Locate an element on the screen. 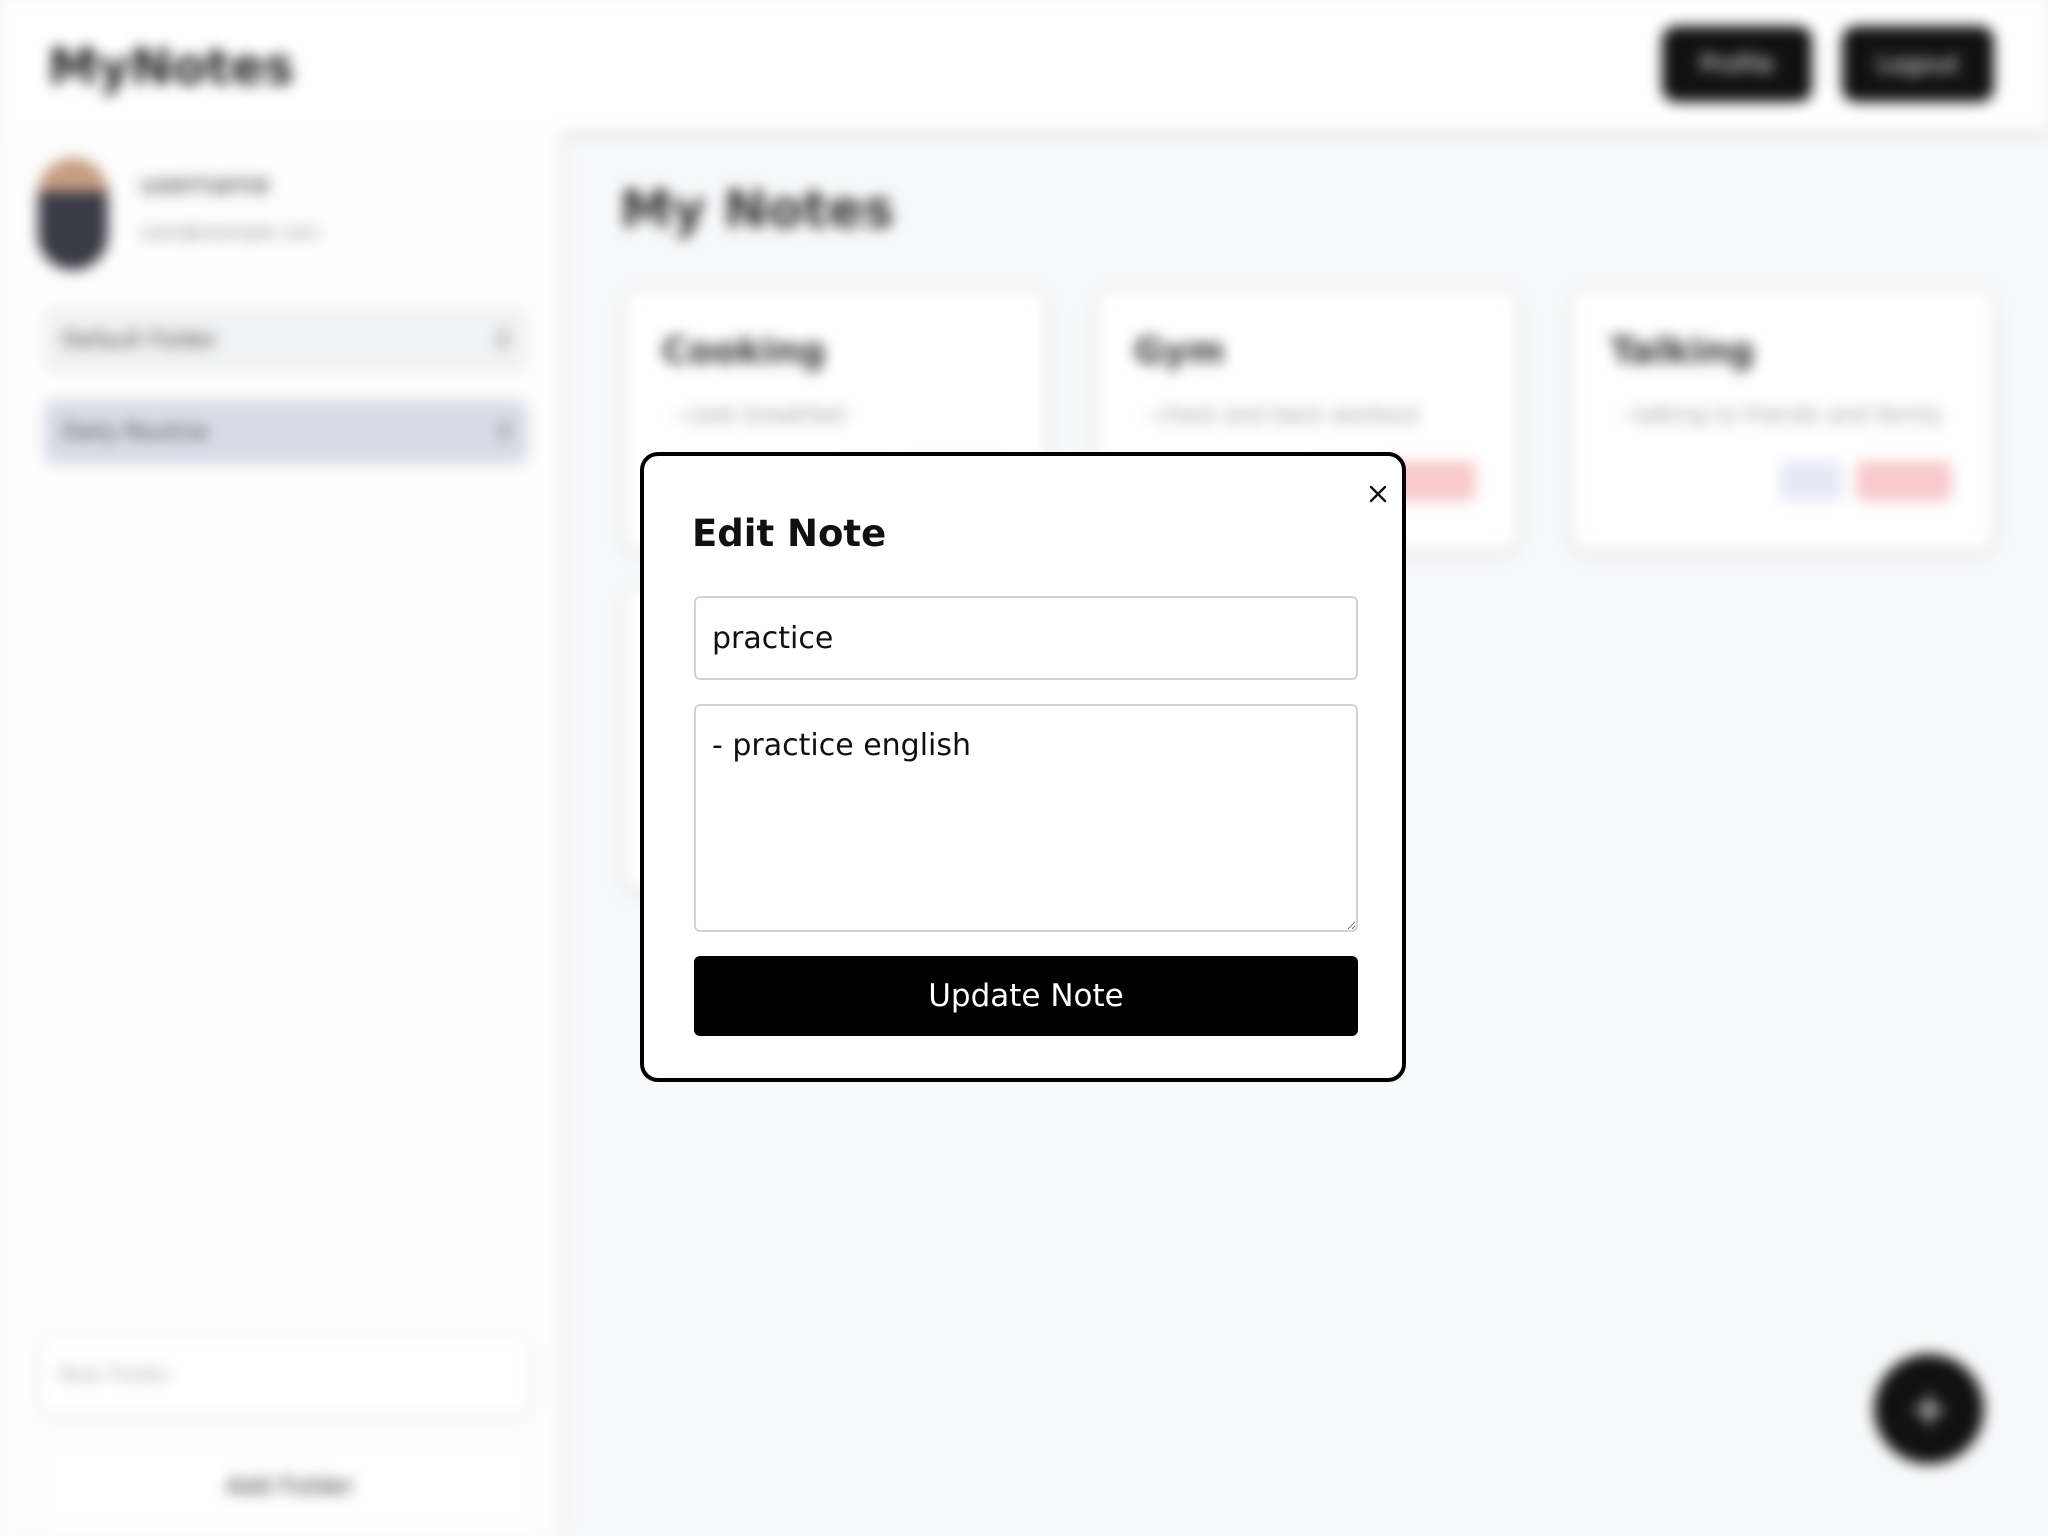 The image size is (2048, 1536). avatar is located at coordinates (73, 214).